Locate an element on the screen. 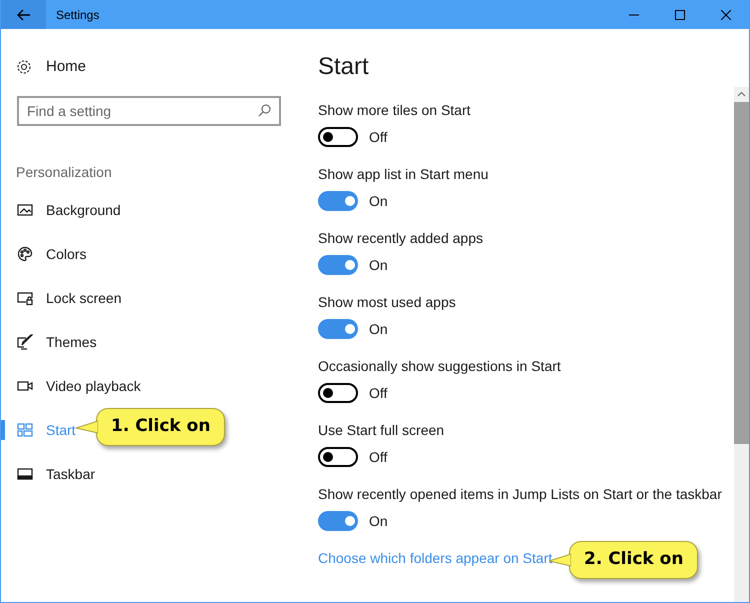 This screenshot has height=603, width=750. scrollbar-thumb is located at coordinates (741, 273).